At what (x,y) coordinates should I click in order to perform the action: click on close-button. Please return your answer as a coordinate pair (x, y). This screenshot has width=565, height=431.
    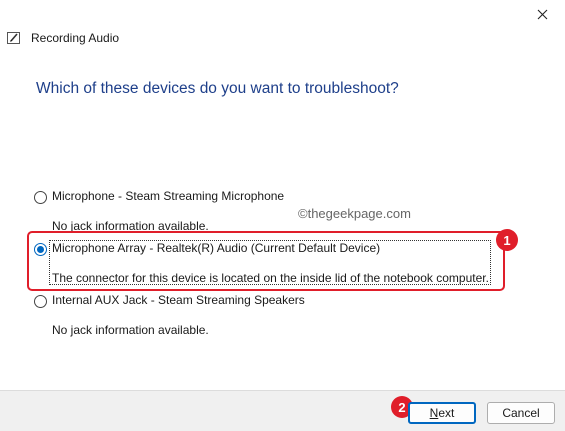
    Looking at the image, I should click on (542, 14).